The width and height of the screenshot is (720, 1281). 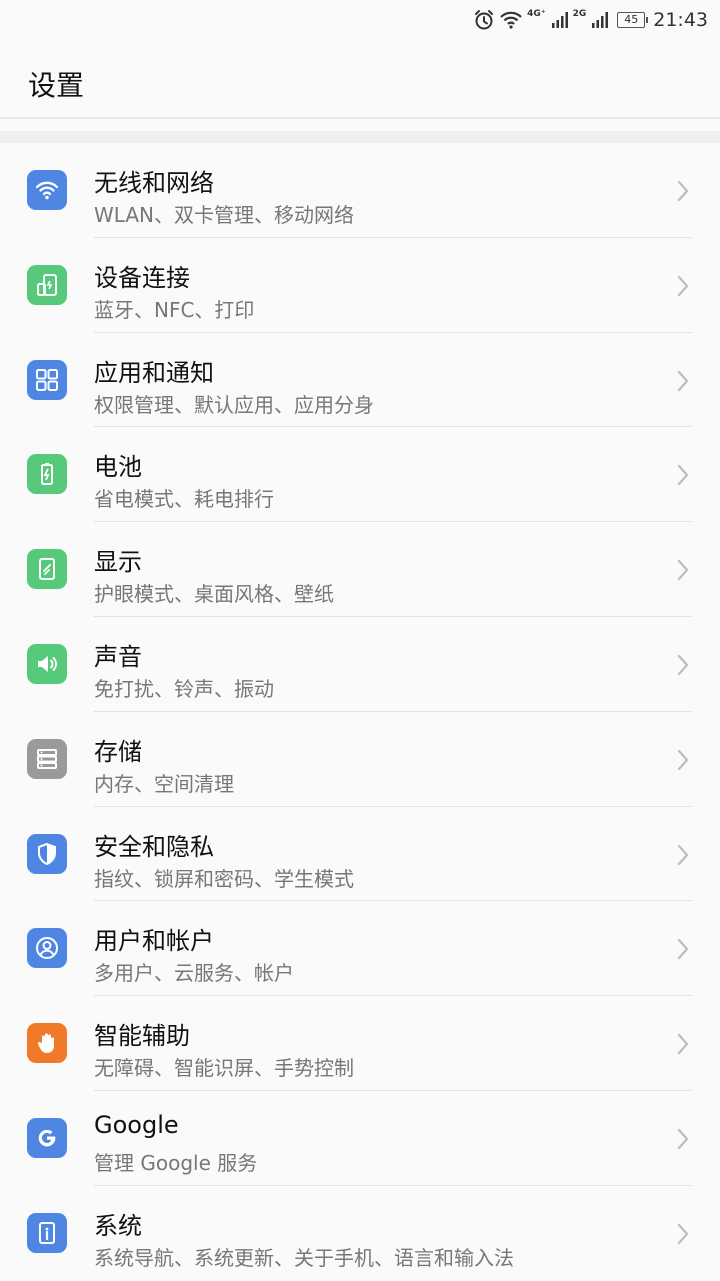 I want to click on settings-item-title: 设备连接, so click(x=142, y=277).